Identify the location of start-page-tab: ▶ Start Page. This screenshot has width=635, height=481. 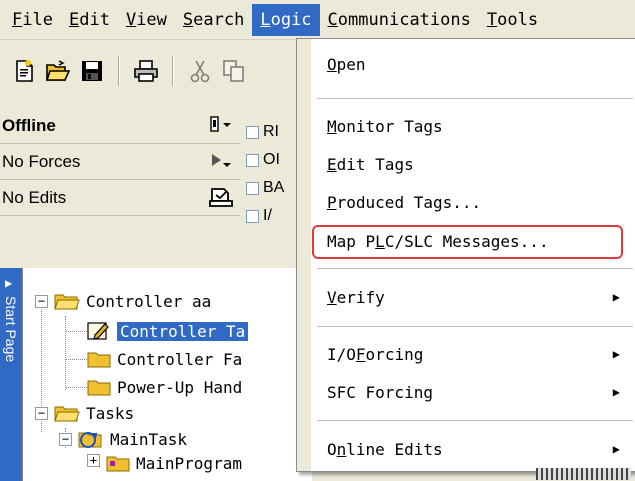
(11, 374).